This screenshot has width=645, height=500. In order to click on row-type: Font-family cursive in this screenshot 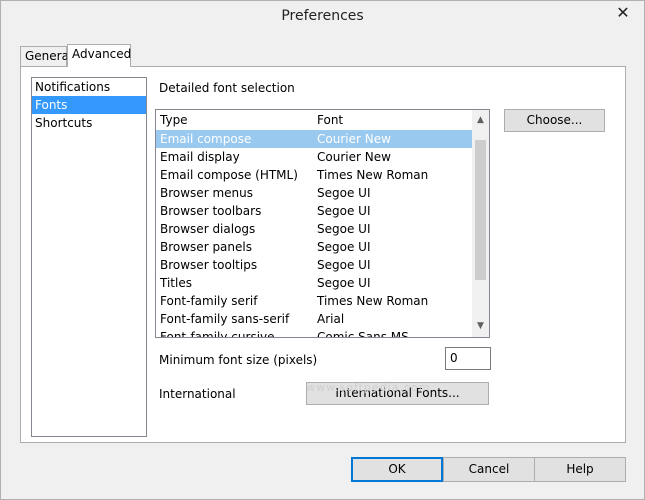, I will do `click(217, 334)`.